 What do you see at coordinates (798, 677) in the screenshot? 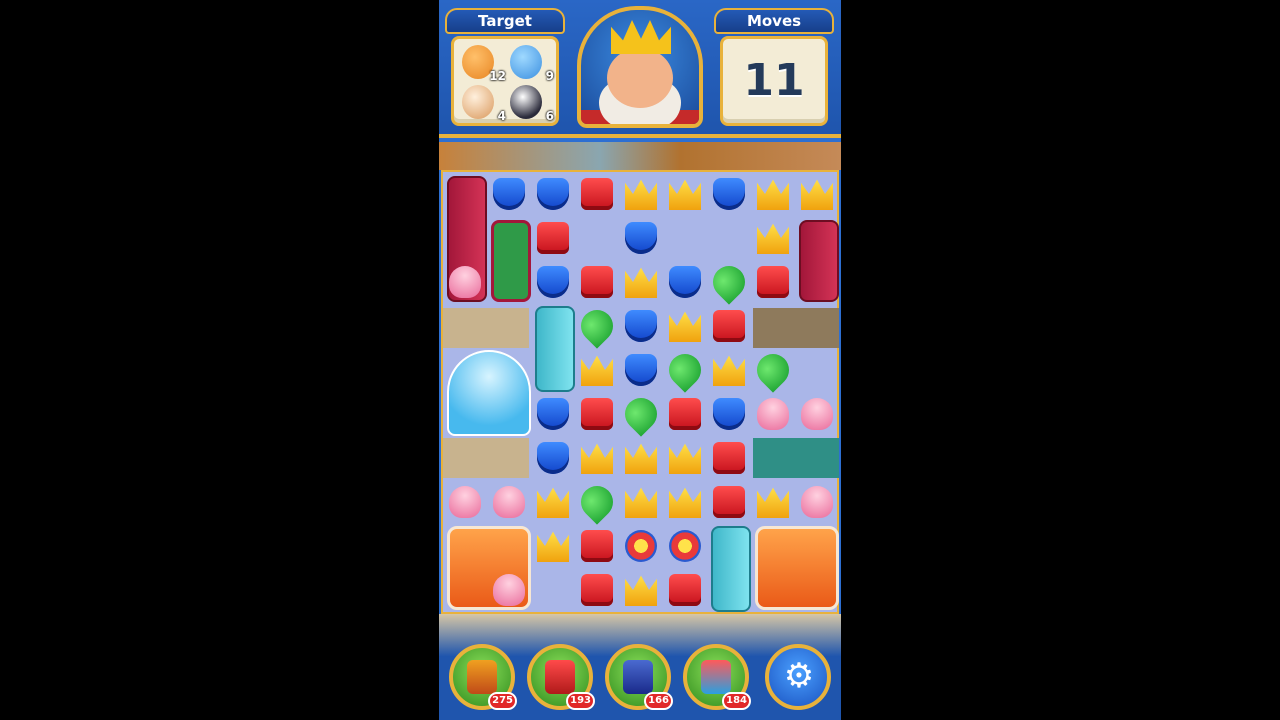
I see `settings-button: ⚙` at bounding box center [798, 677].